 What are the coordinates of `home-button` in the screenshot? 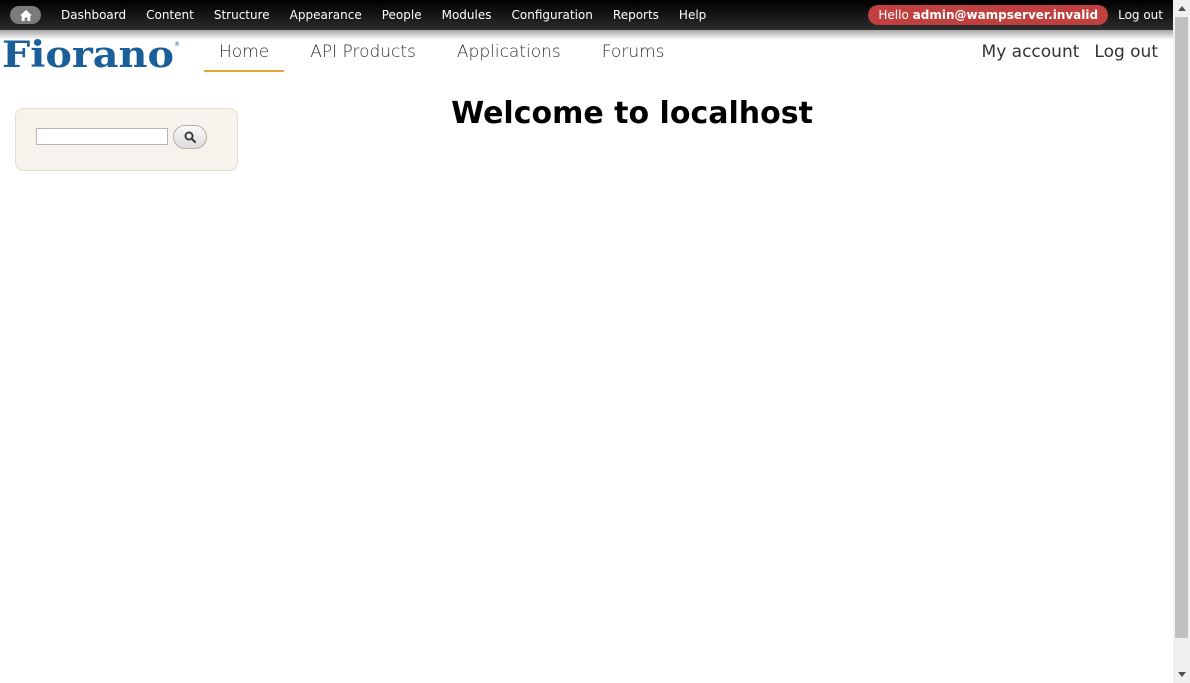 It's located at (25, 15).